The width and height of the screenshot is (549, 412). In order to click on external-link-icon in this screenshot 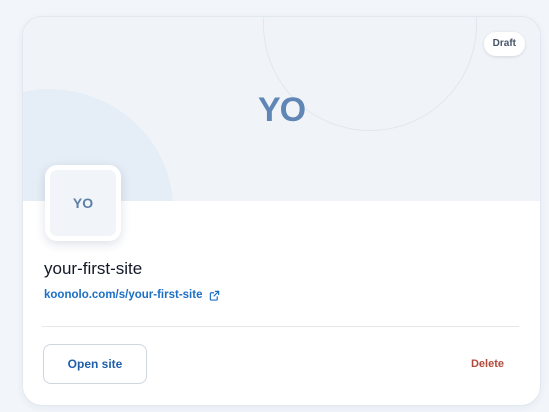, I will do `click(214, 295)`.